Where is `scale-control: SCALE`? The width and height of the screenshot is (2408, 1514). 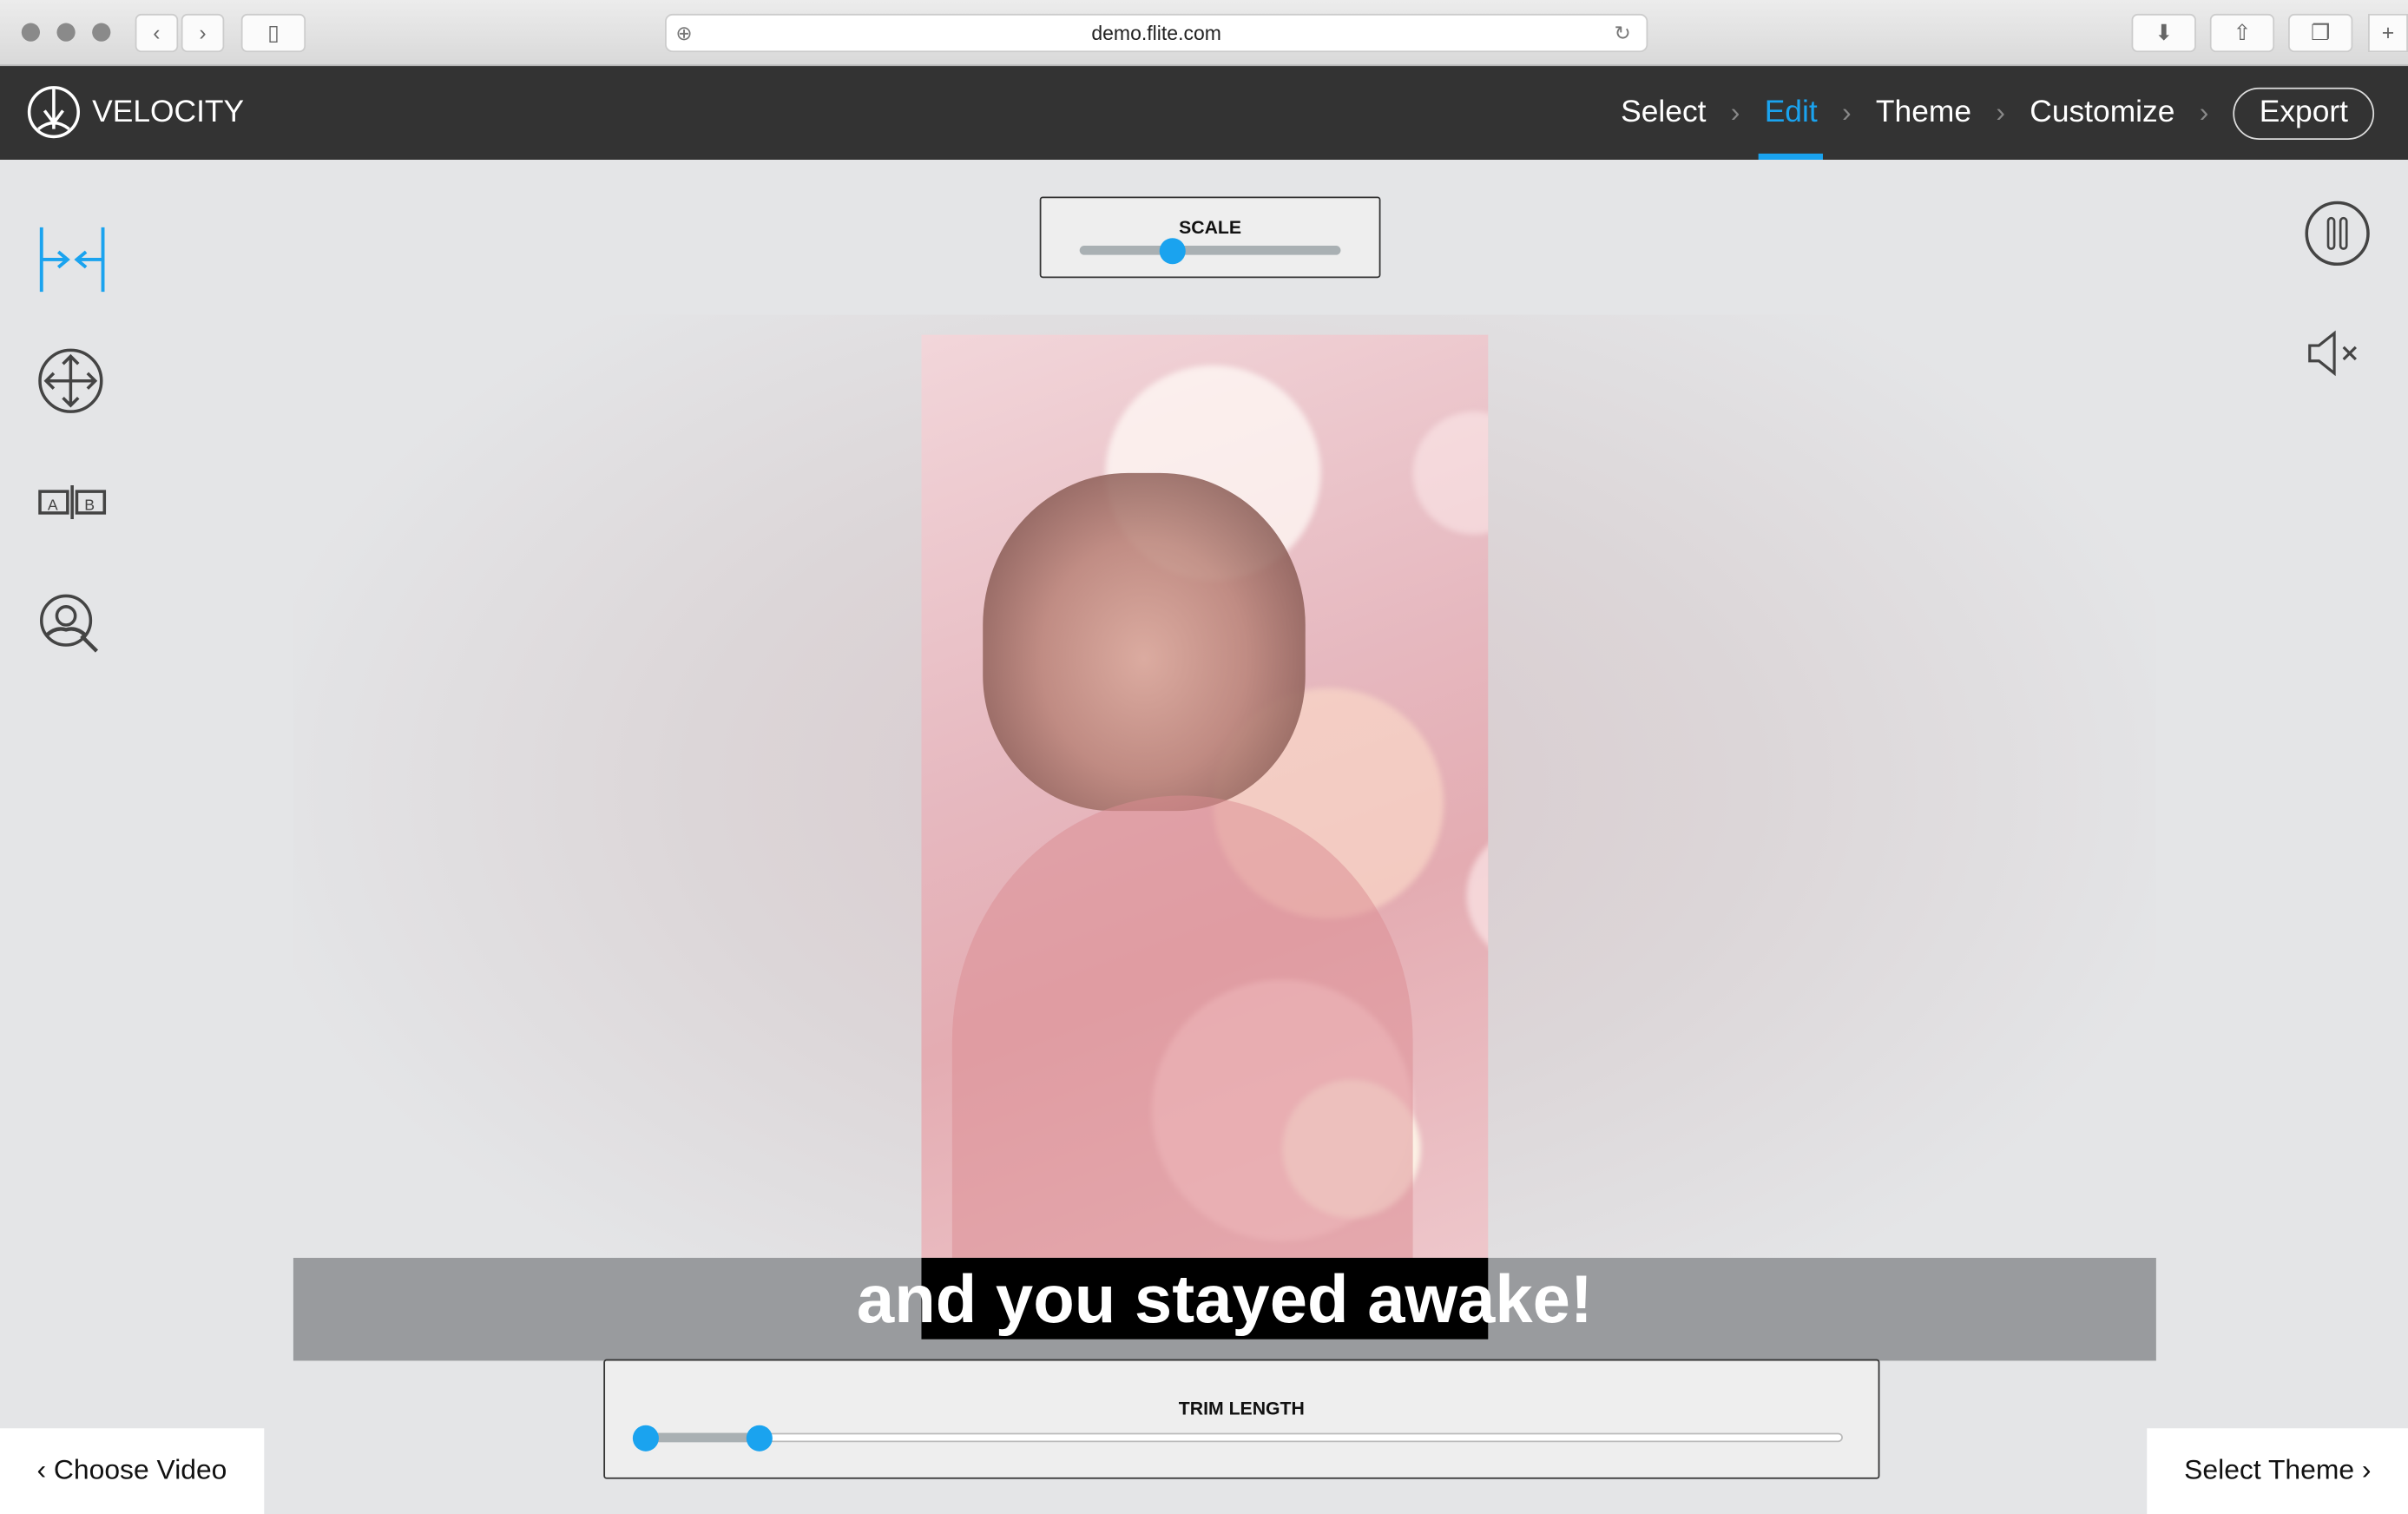 scale-control: SCALE is located at coordinates (1210, 238).